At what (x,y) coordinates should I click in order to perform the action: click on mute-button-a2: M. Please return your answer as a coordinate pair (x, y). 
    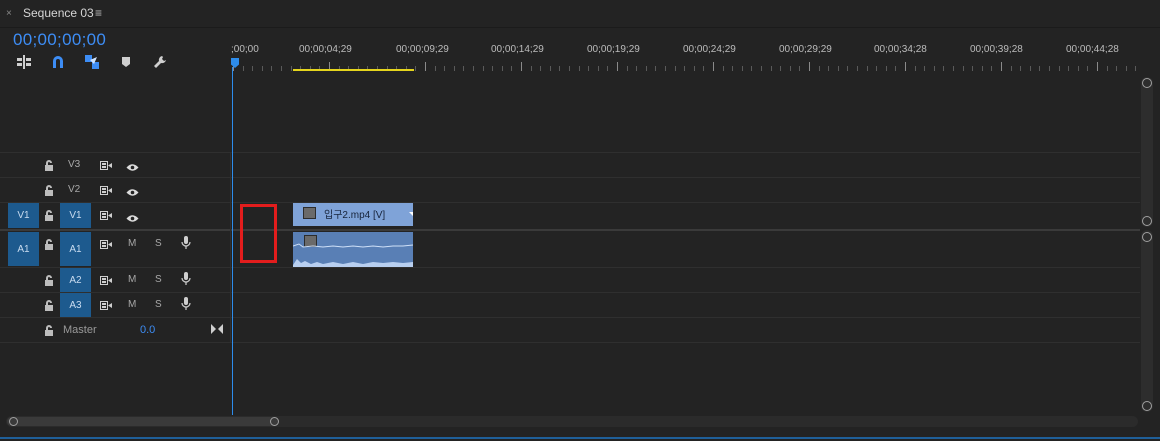
    Looking at the image, I should click on (132, 279).